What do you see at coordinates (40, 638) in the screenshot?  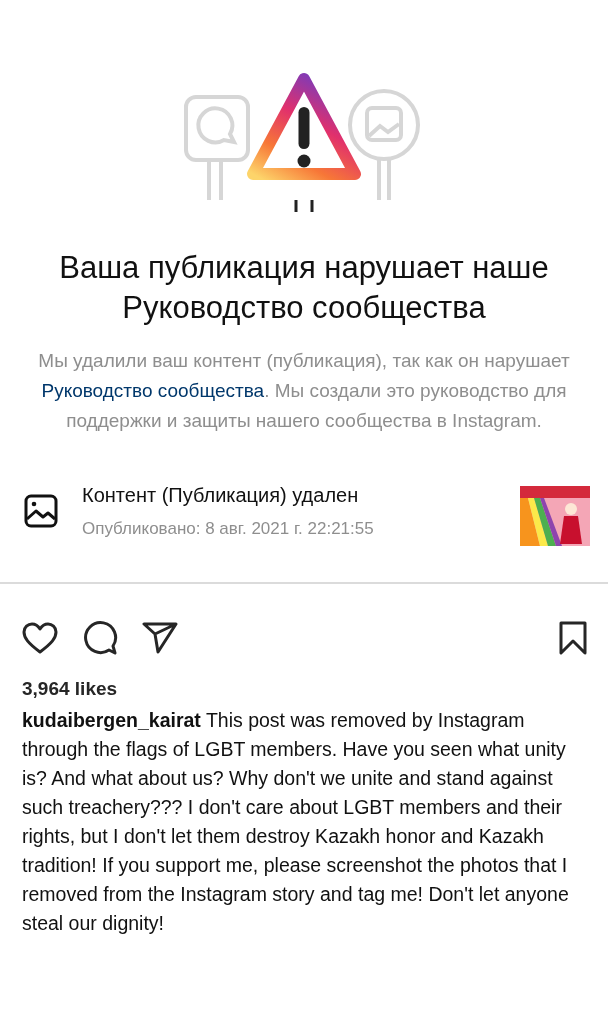 I see `heart-icon` at bounding box center [40, 638].